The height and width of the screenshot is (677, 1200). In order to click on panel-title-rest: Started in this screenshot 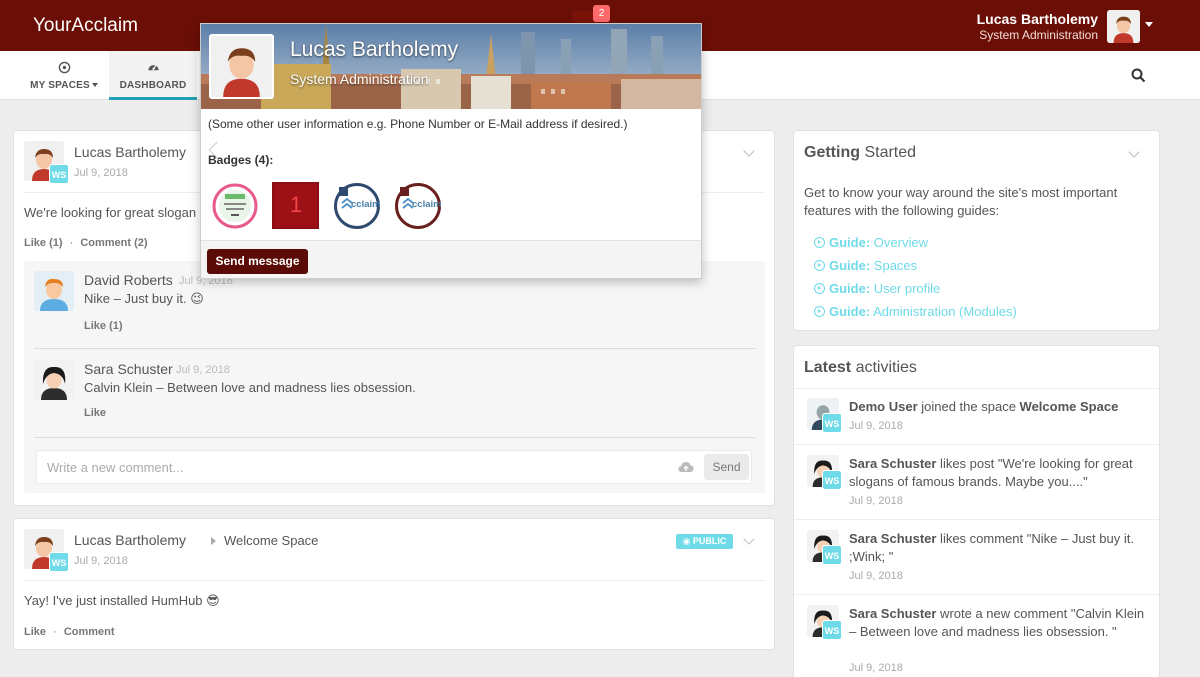, I will do `click(890, 152)`.